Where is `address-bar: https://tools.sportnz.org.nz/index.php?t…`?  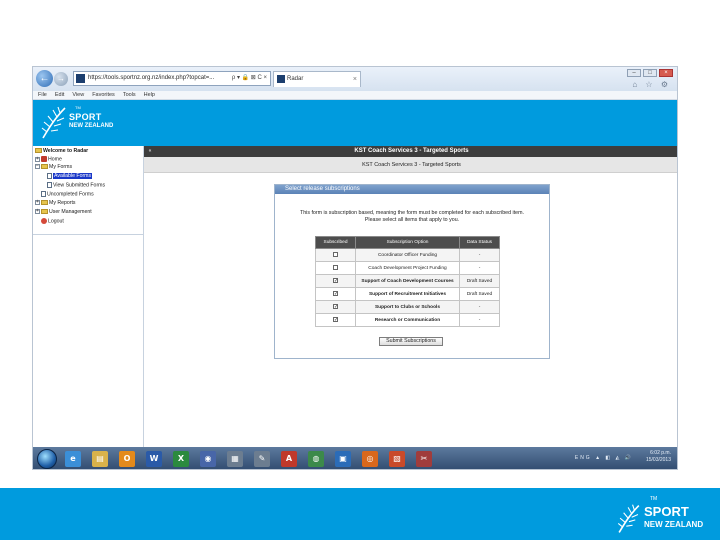 address-bar: https://tools.sportnz.org.nz/index.php?t… is located at coordinates (172, 78).